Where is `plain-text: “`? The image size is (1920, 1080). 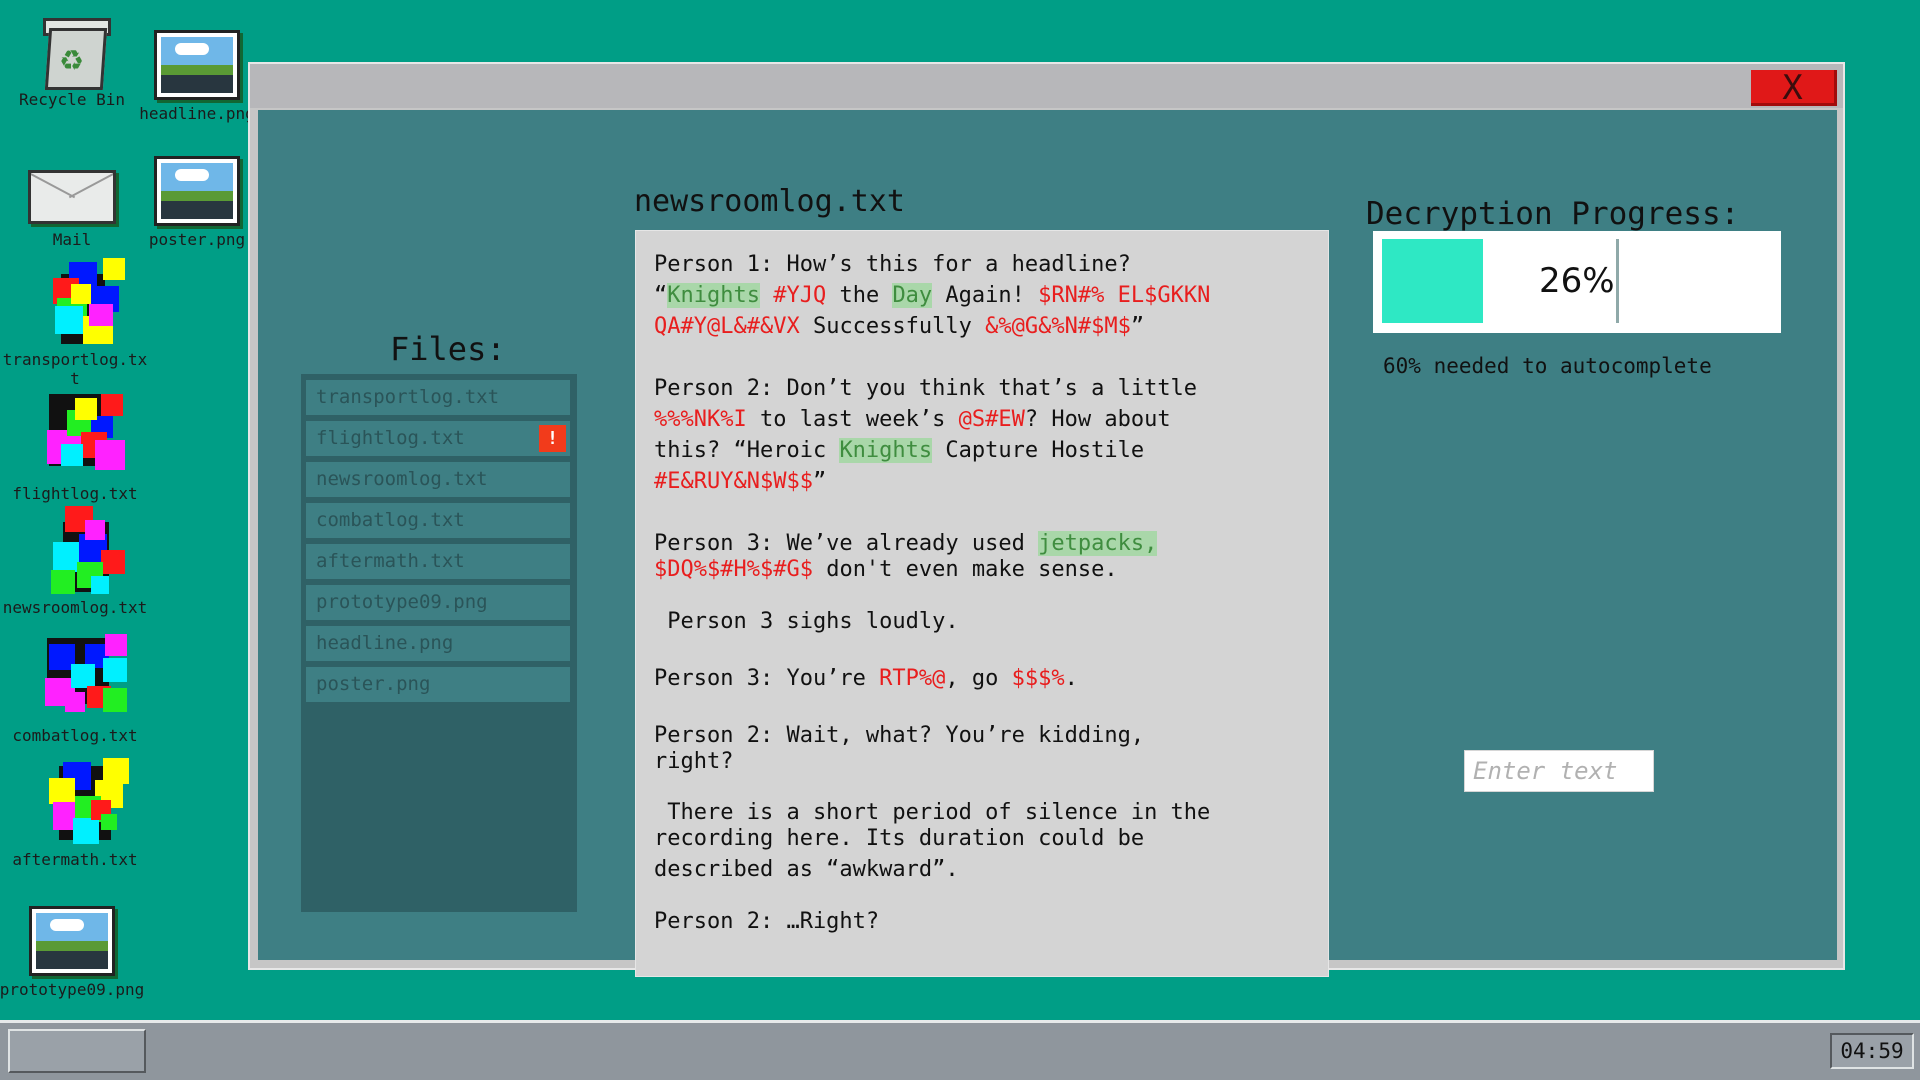 plain-text: “ is located at coordinates (661, 295).